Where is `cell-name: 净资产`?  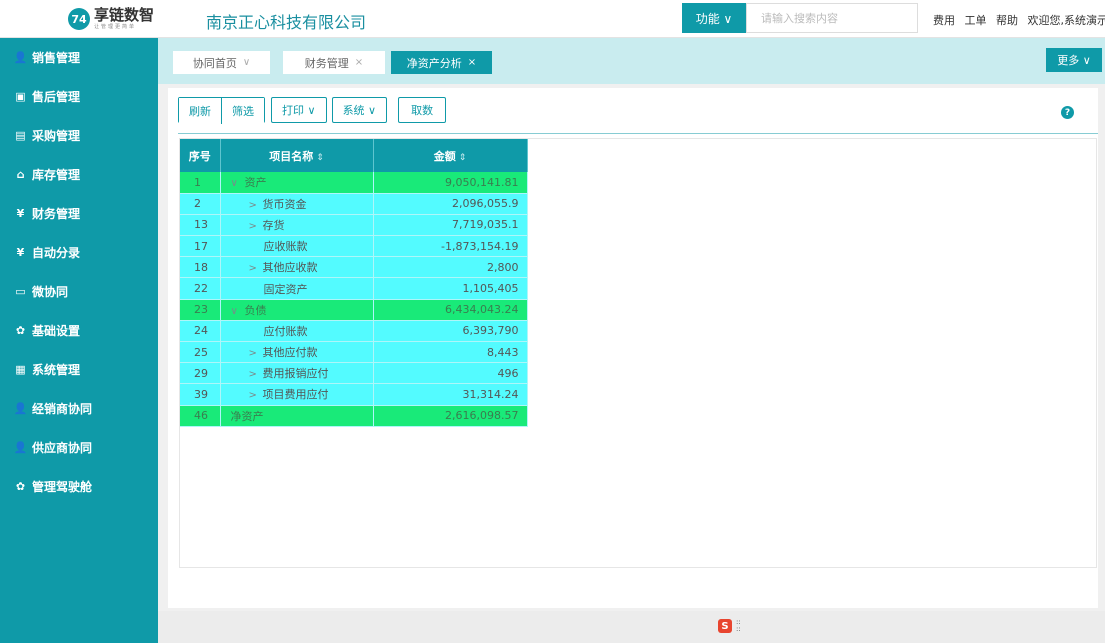
cell-name: 净资产 is located at coordinates (297, 416).